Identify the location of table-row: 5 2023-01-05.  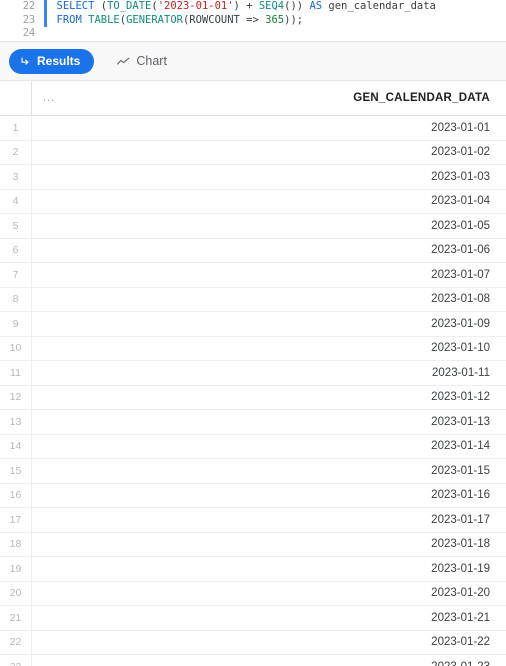
(253, 226).